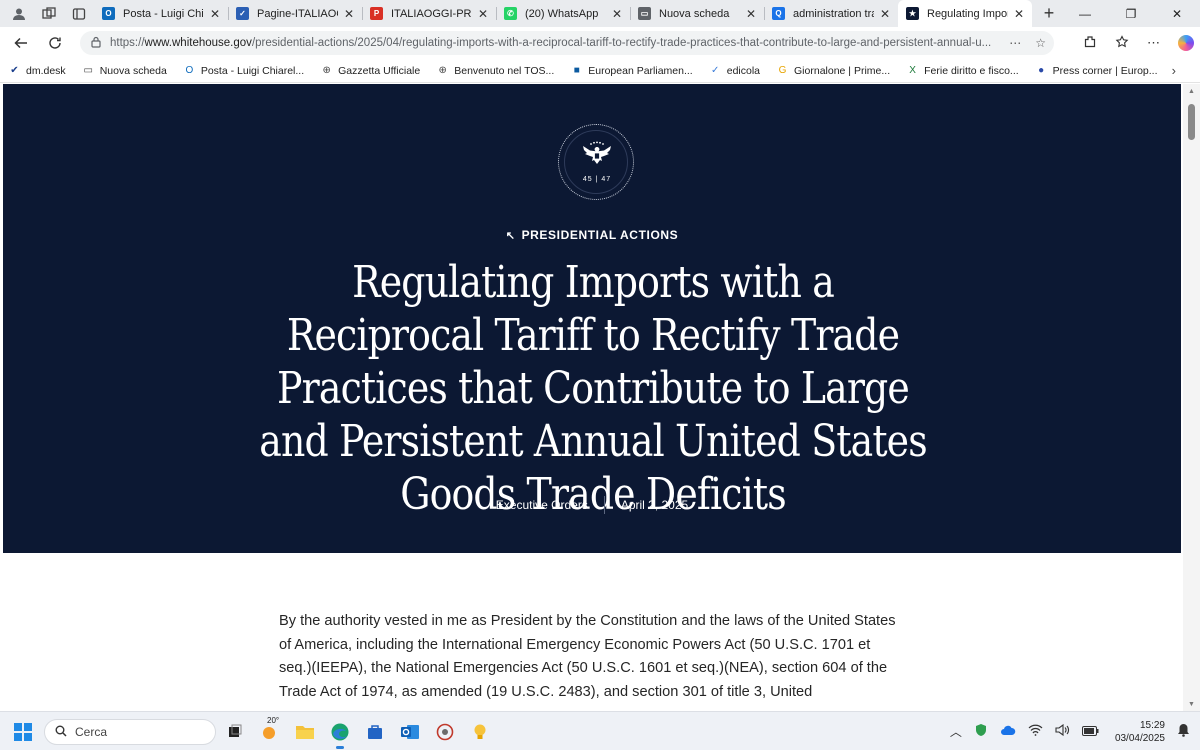 This screenshot has height=751, width=1200. Describe the element at coordinates (340, 734) in the screenshot. I see `edge-browser-icon` at that location.